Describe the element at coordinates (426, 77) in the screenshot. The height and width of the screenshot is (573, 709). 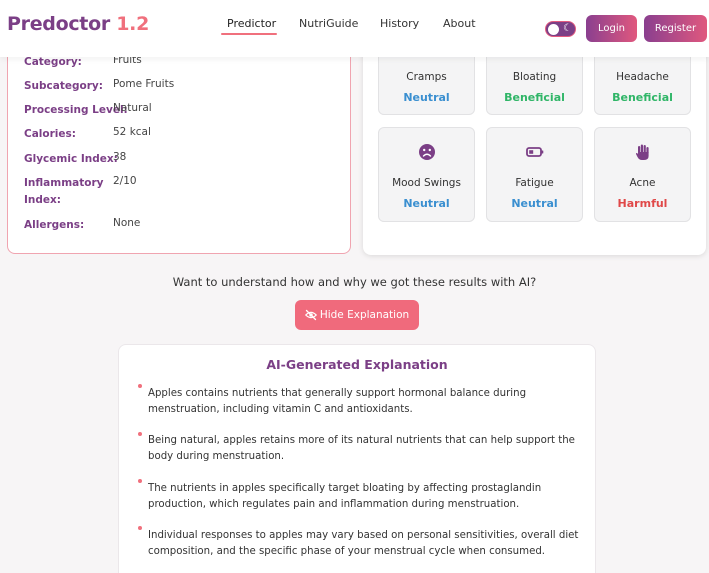
I see `symptom-name: Cramps` at that location.